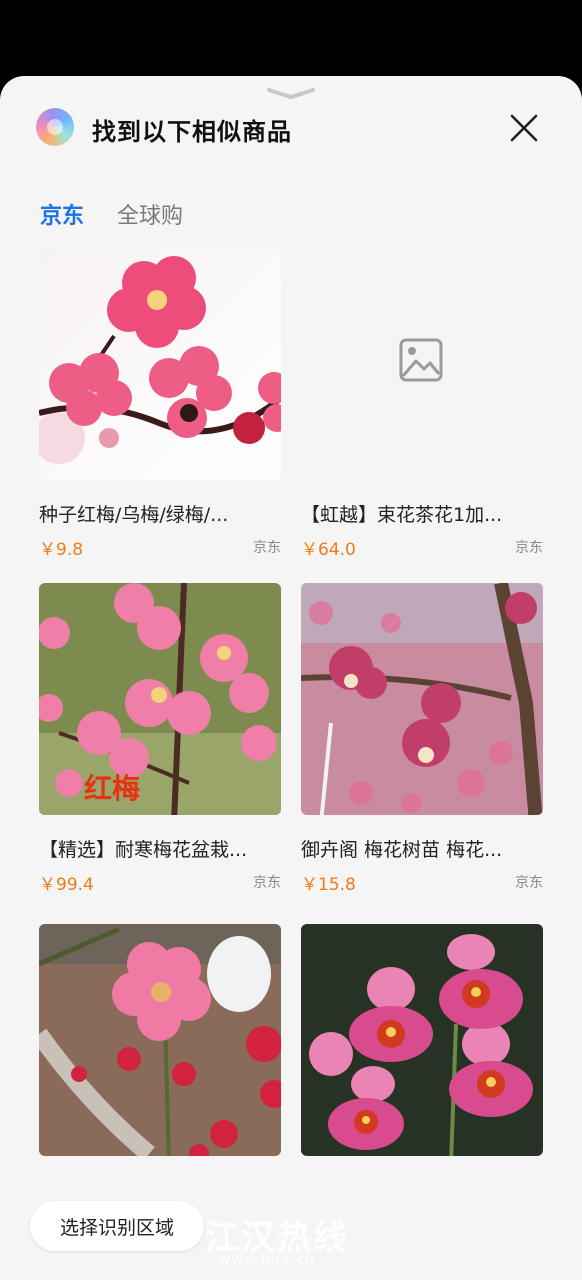  I want to click on page-title: 找到以下相似商品, so click(192, 132).